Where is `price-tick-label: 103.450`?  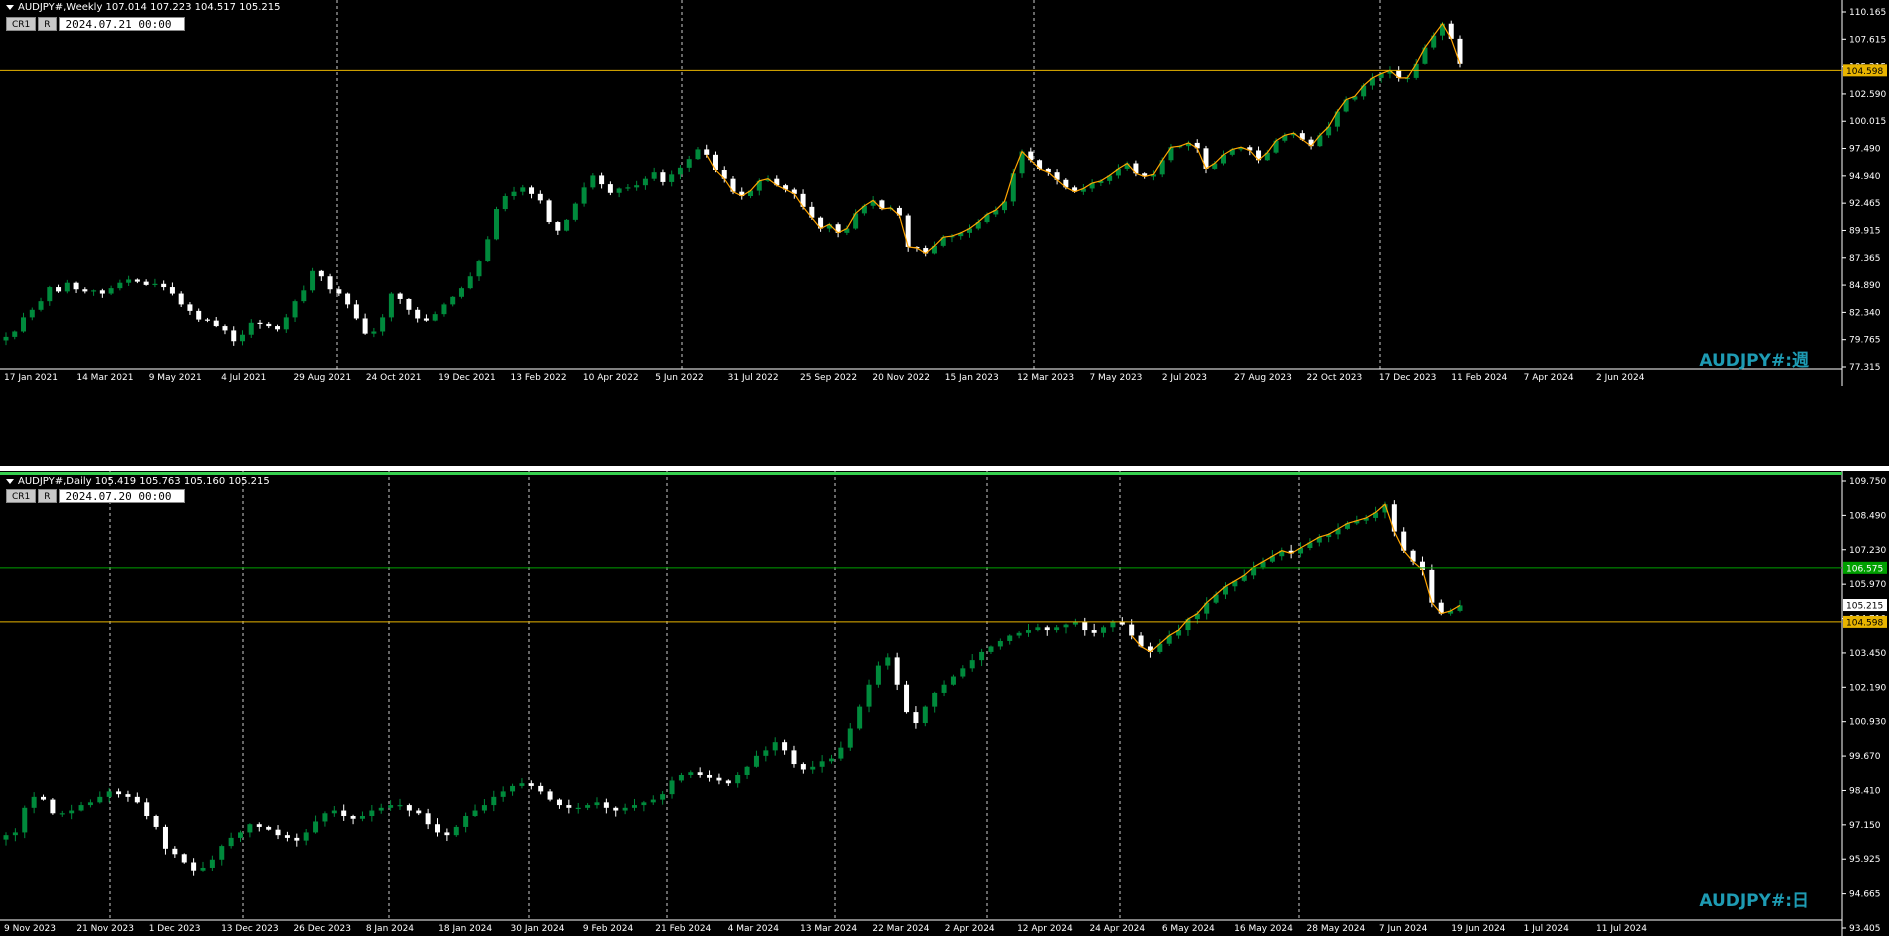 price-tick-label: 103.450 is located at coordinates (1867, 654).